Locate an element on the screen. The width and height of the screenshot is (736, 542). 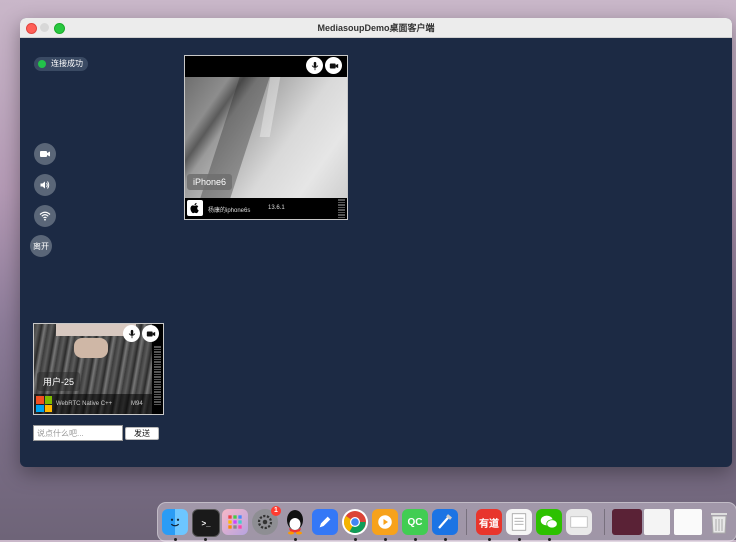
chat-input is located at coordinates (78, 433).